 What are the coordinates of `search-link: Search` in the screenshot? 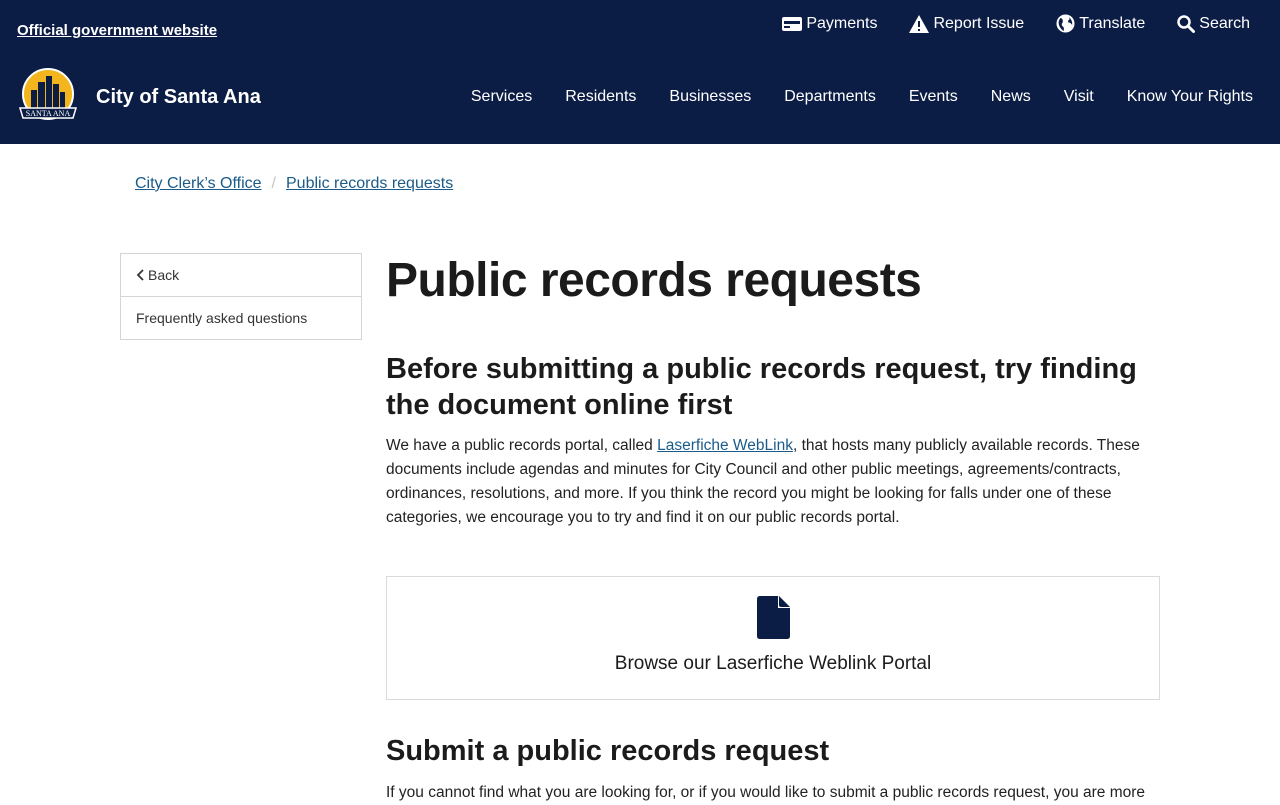 It's located at (1213, 23).